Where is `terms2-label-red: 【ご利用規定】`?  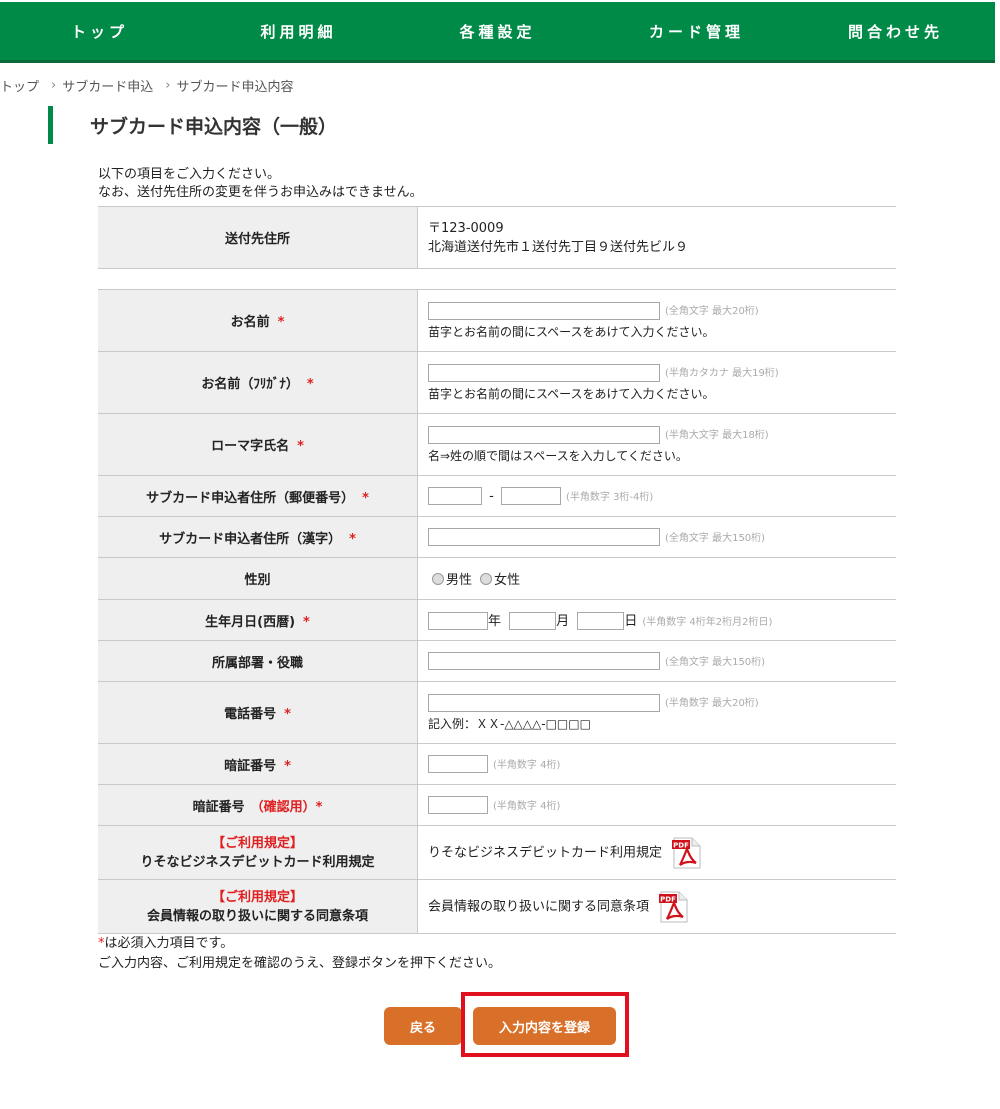
terms2-label-red: 【ご利用規定】 is located at coordinates (257, 897).